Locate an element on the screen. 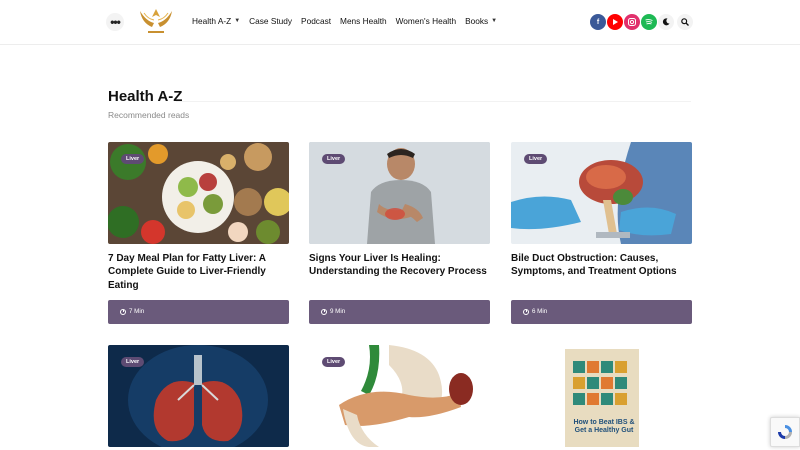  nav-label: Books is located at coordinates (477, 21).